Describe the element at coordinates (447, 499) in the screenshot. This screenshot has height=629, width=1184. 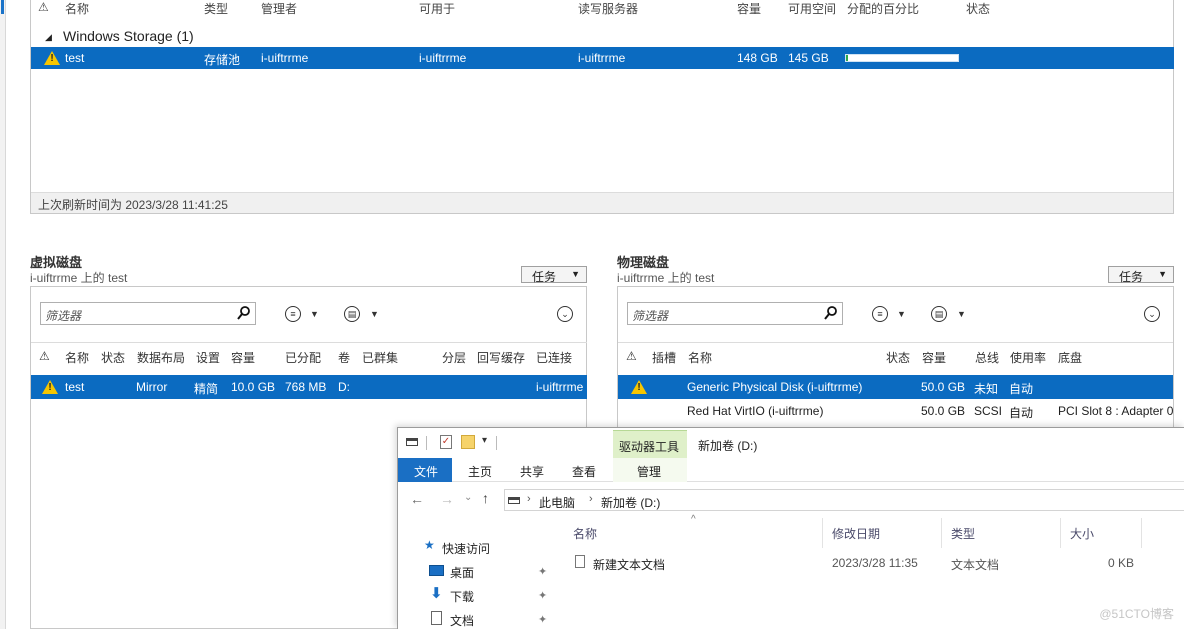
I see `forward-arrow-icon: →` at that location.